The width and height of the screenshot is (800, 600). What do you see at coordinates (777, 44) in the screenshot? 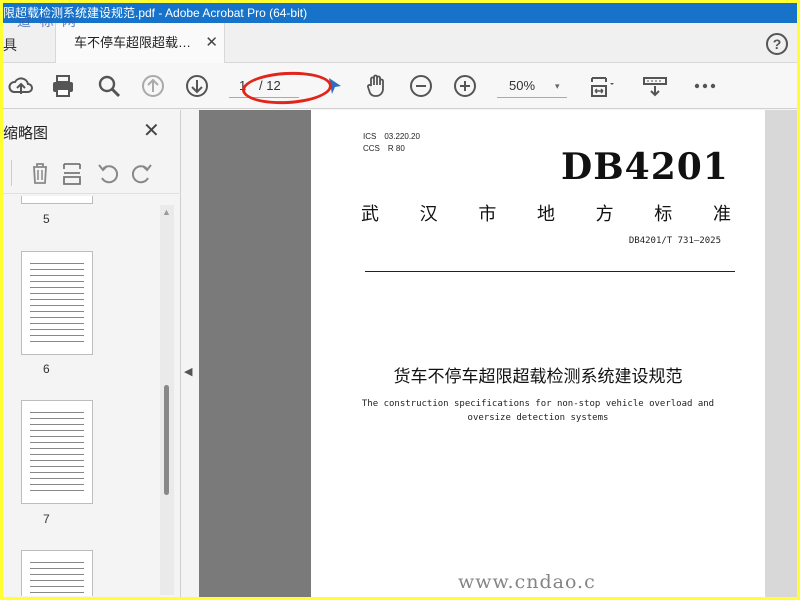
I see `help-icon: ?` at bounding box center [777, 44].